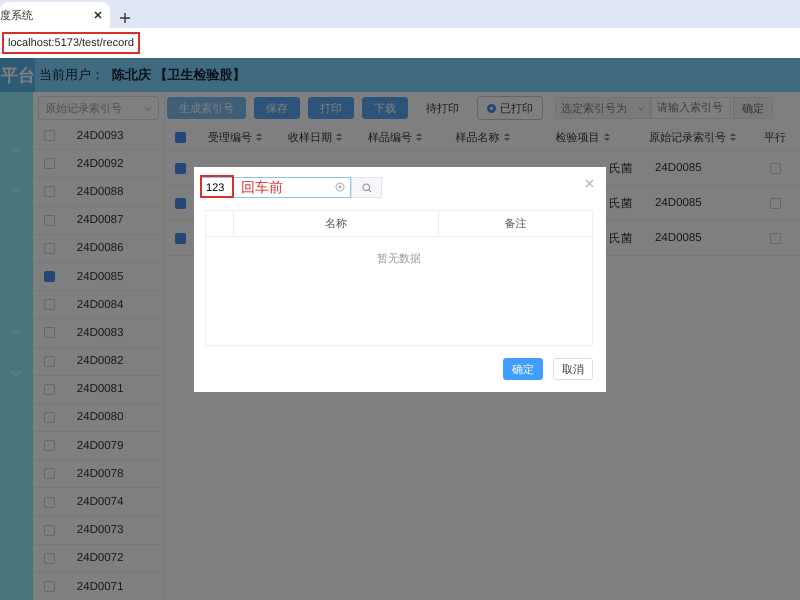  I want to click on index-item: 24D0093, so click(100, 136).